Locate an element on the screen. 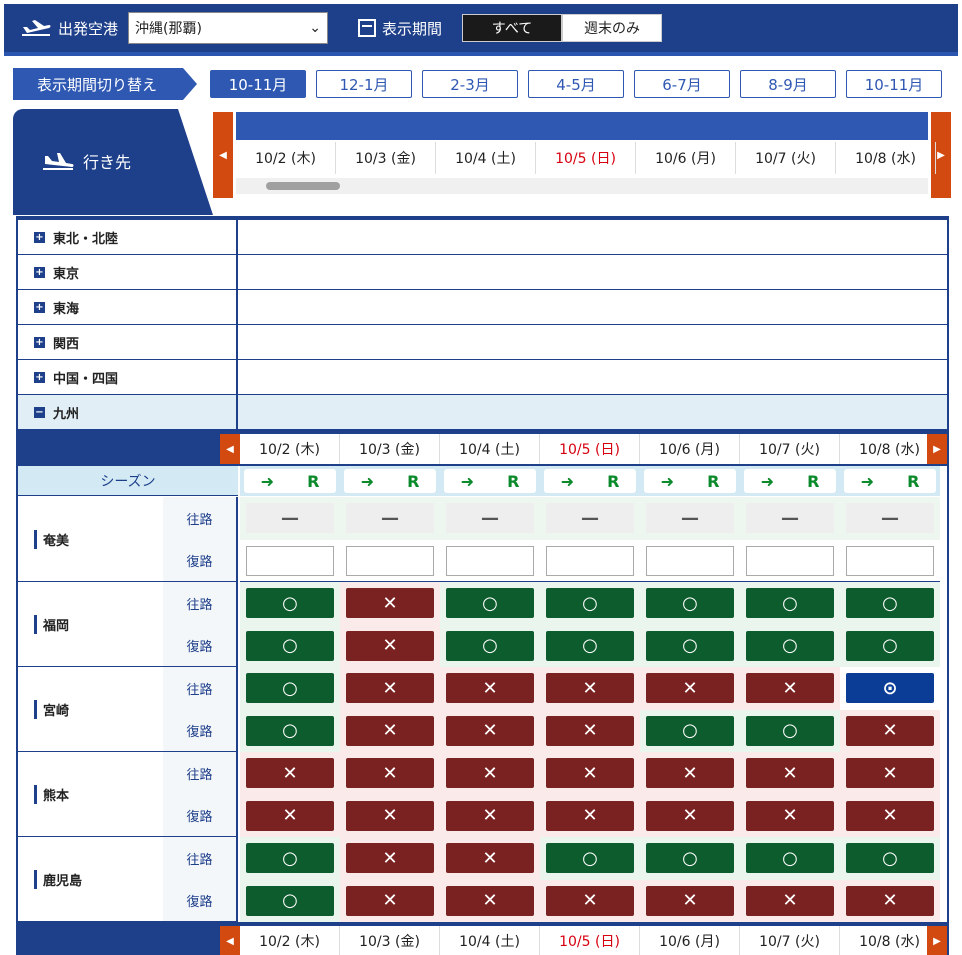  month-button-2: 2-3月 is located at coordinates (470, 84).